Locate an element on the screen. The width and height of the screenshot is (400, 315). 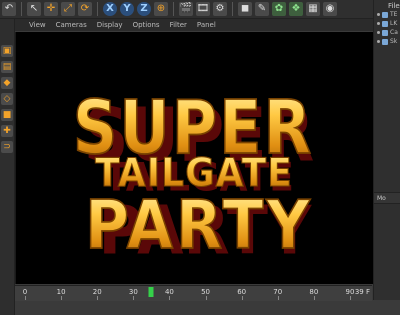
y-axis-toggle: Y is located at coordinates (127, 9).